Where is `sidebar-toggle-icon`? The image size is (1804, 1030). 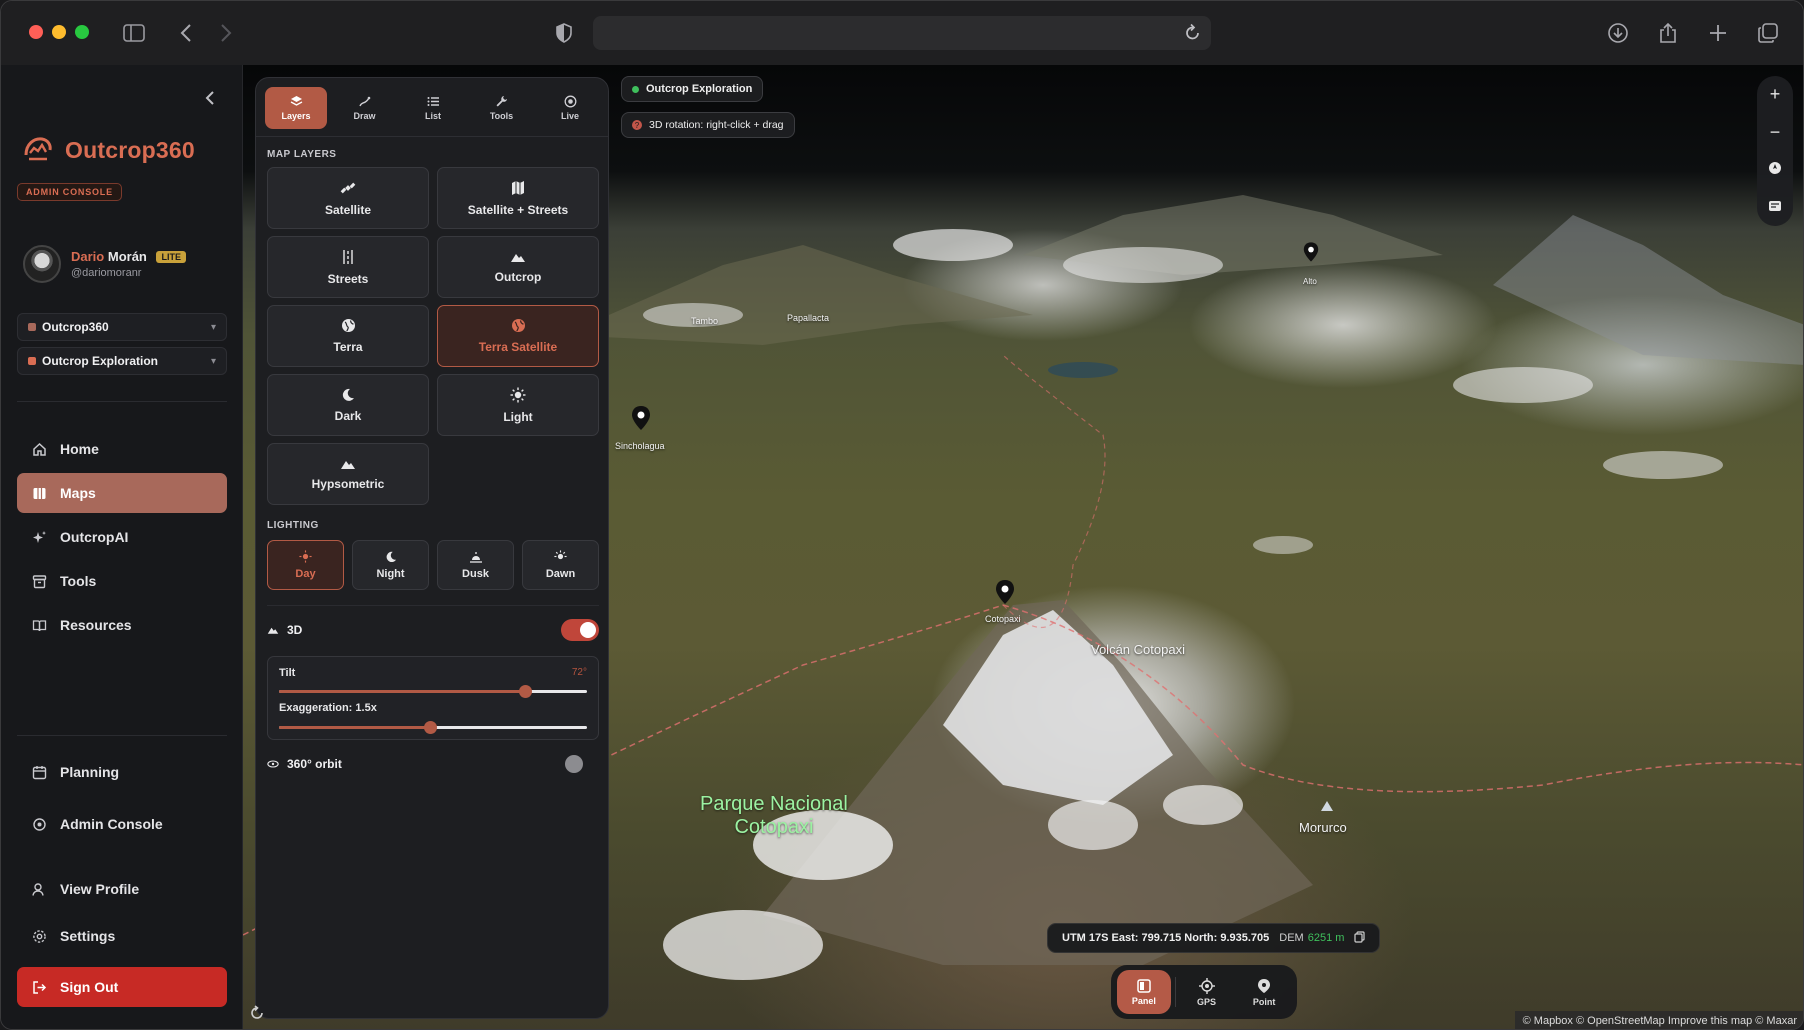
sidebar-toggle-icon is located at coordinates (134, 33).